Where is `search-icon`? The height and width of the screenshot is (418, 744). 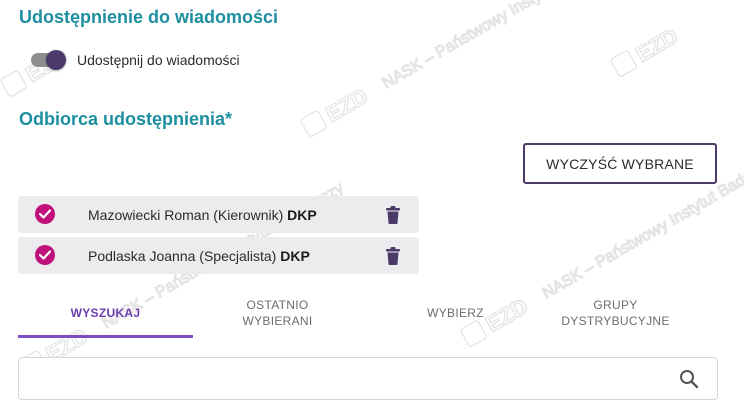 search-icon is located at coordinates (689, 379).